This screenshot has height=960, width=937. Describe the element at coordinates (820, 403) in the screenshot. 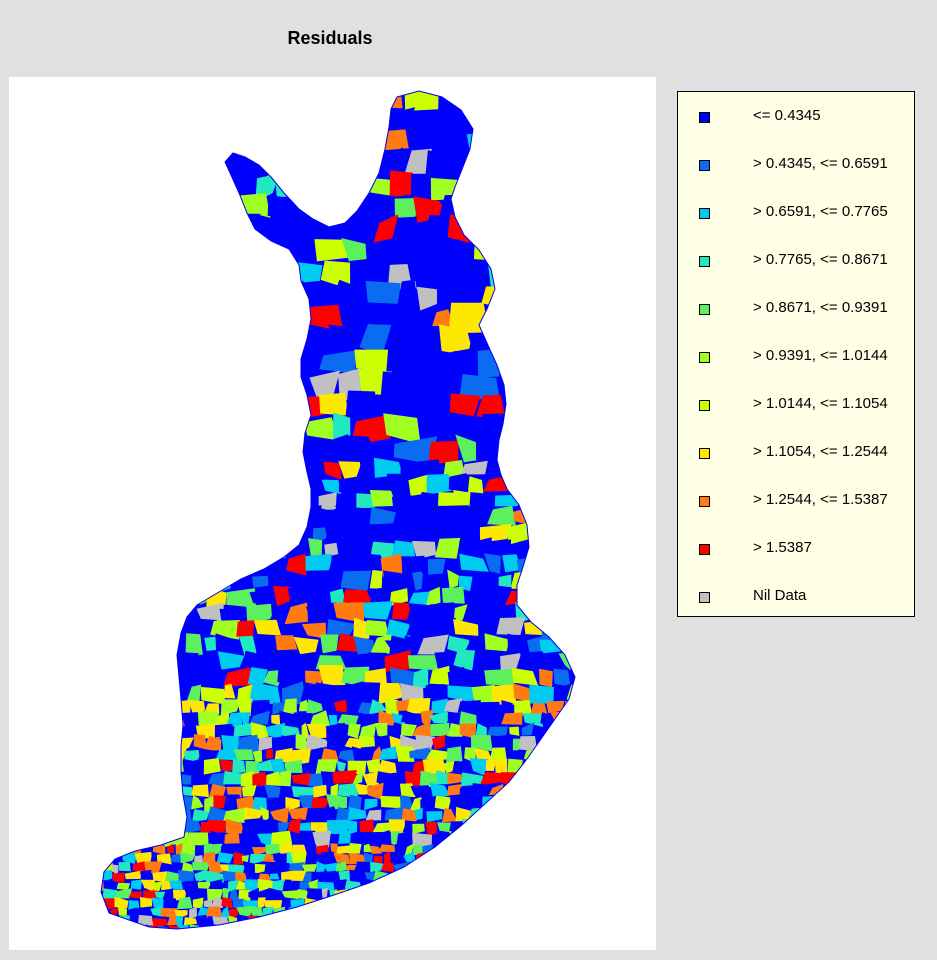

I see `legend-label: > 1.0144, <= 1.1054` at that location.